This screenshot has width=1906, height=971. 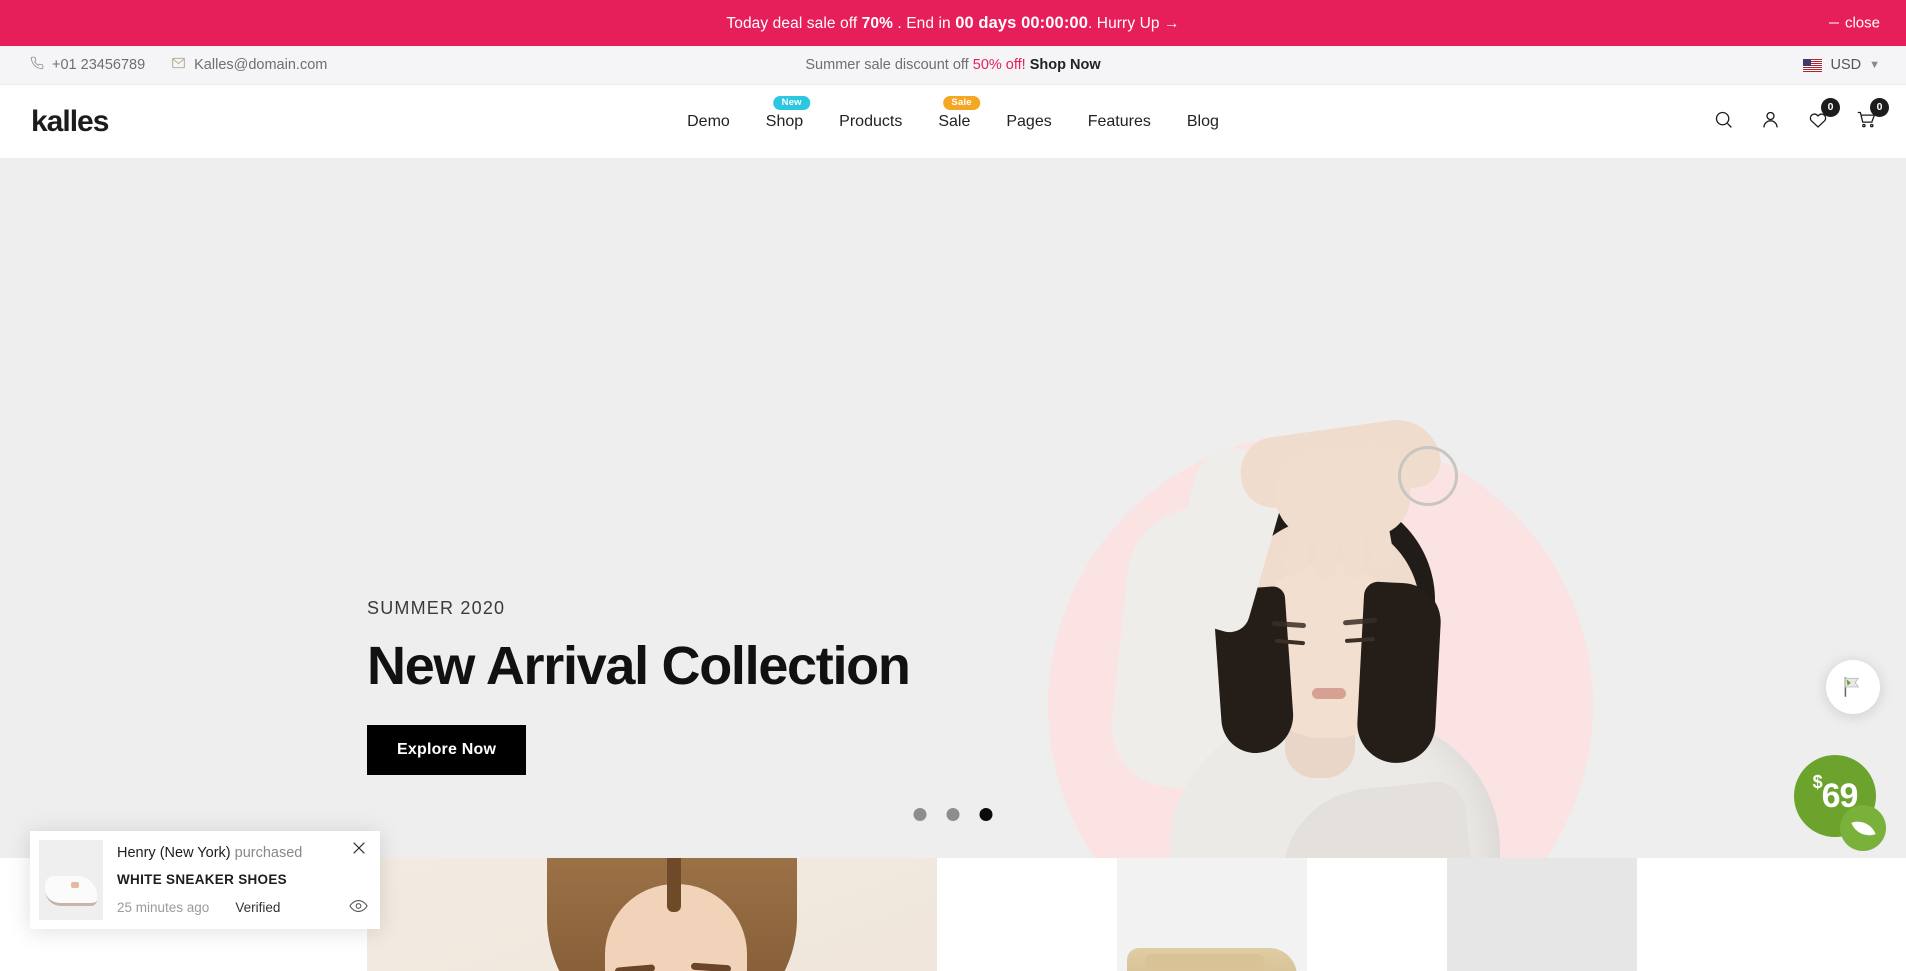 What do you see at coordinates (999, 65) in the screenshot?
I see `info-promo-highlight: 50% off!` at bounding box center [999, 65].